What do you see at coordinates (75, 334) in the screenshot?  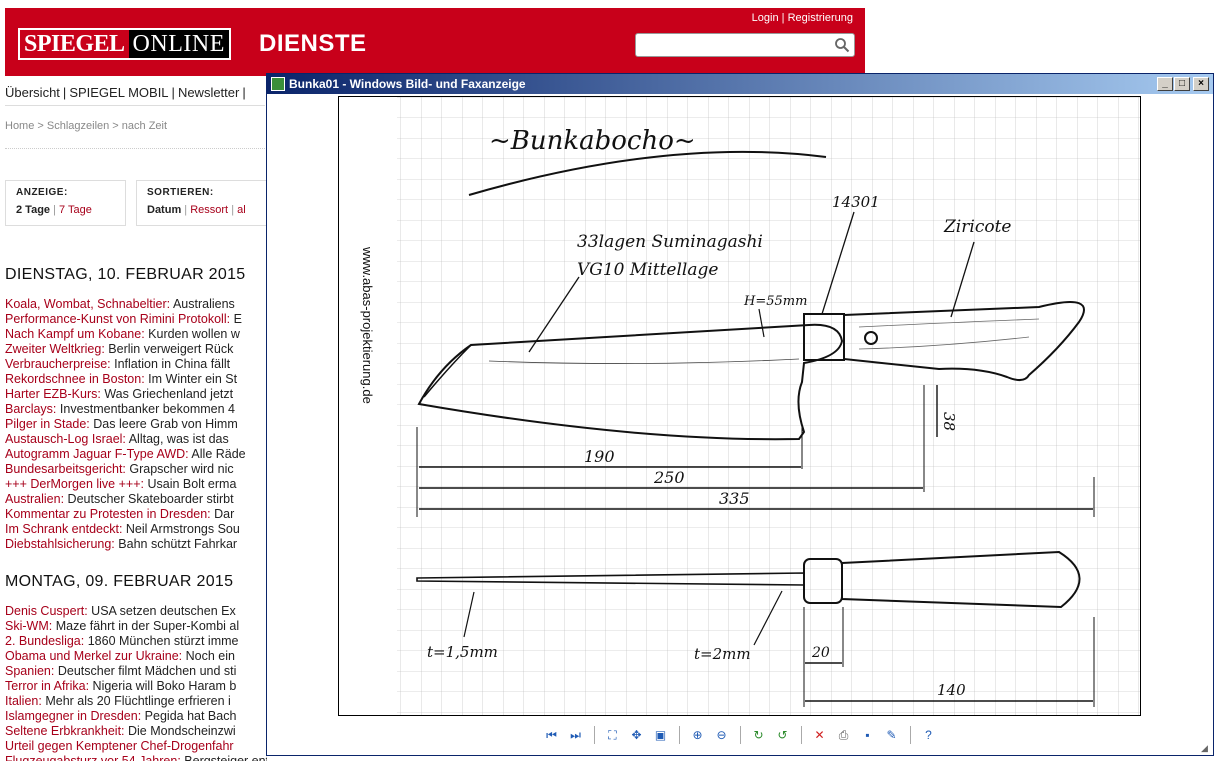 I see `headline-kicker: Nach Kampf um Kobane:` at bounding box center [75, 334].